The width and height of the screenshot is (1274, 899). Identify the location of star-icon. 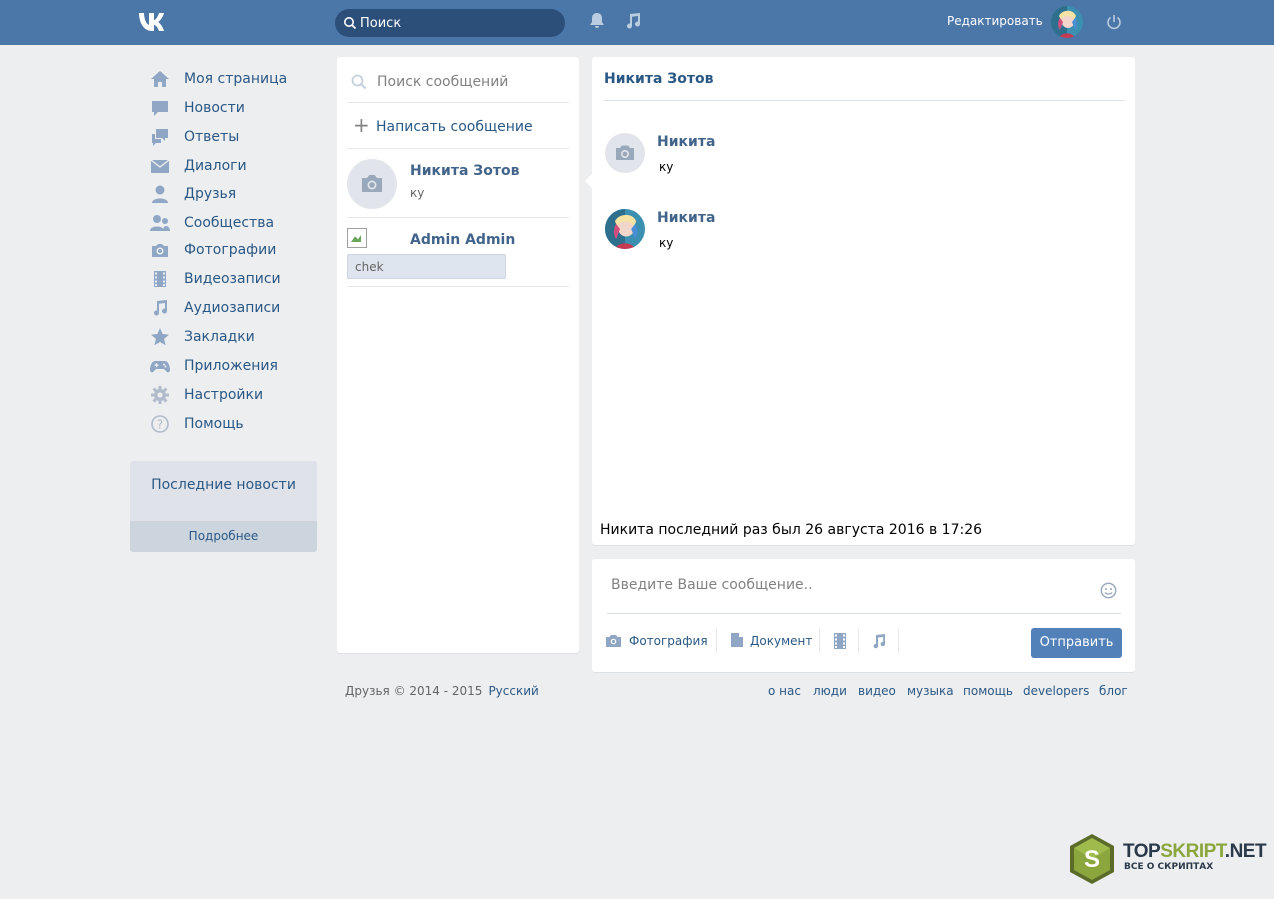
(160, 337).